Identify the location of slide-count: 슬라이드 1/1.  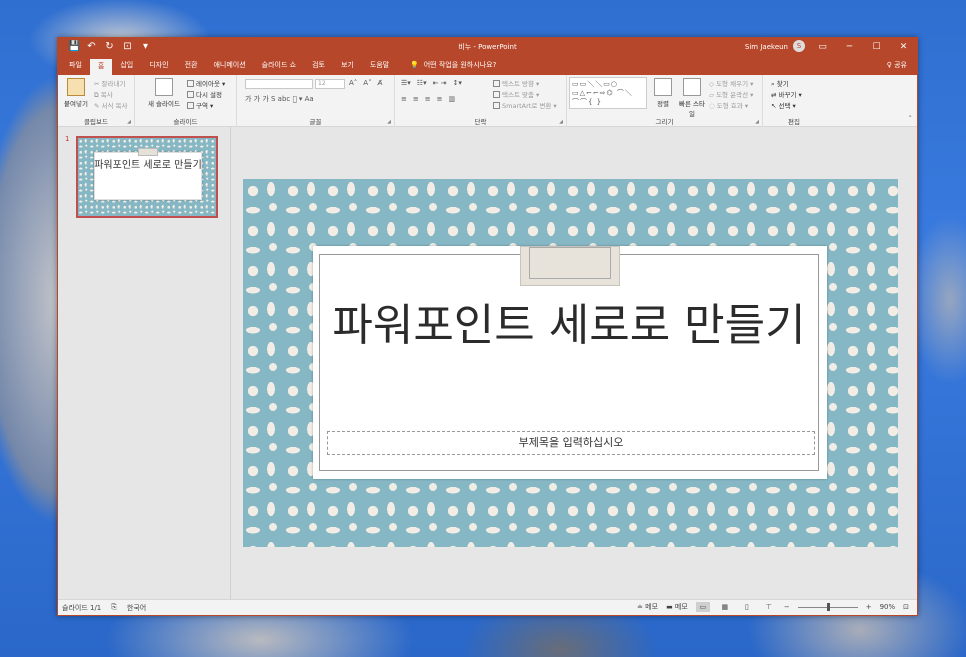
(82, 608).